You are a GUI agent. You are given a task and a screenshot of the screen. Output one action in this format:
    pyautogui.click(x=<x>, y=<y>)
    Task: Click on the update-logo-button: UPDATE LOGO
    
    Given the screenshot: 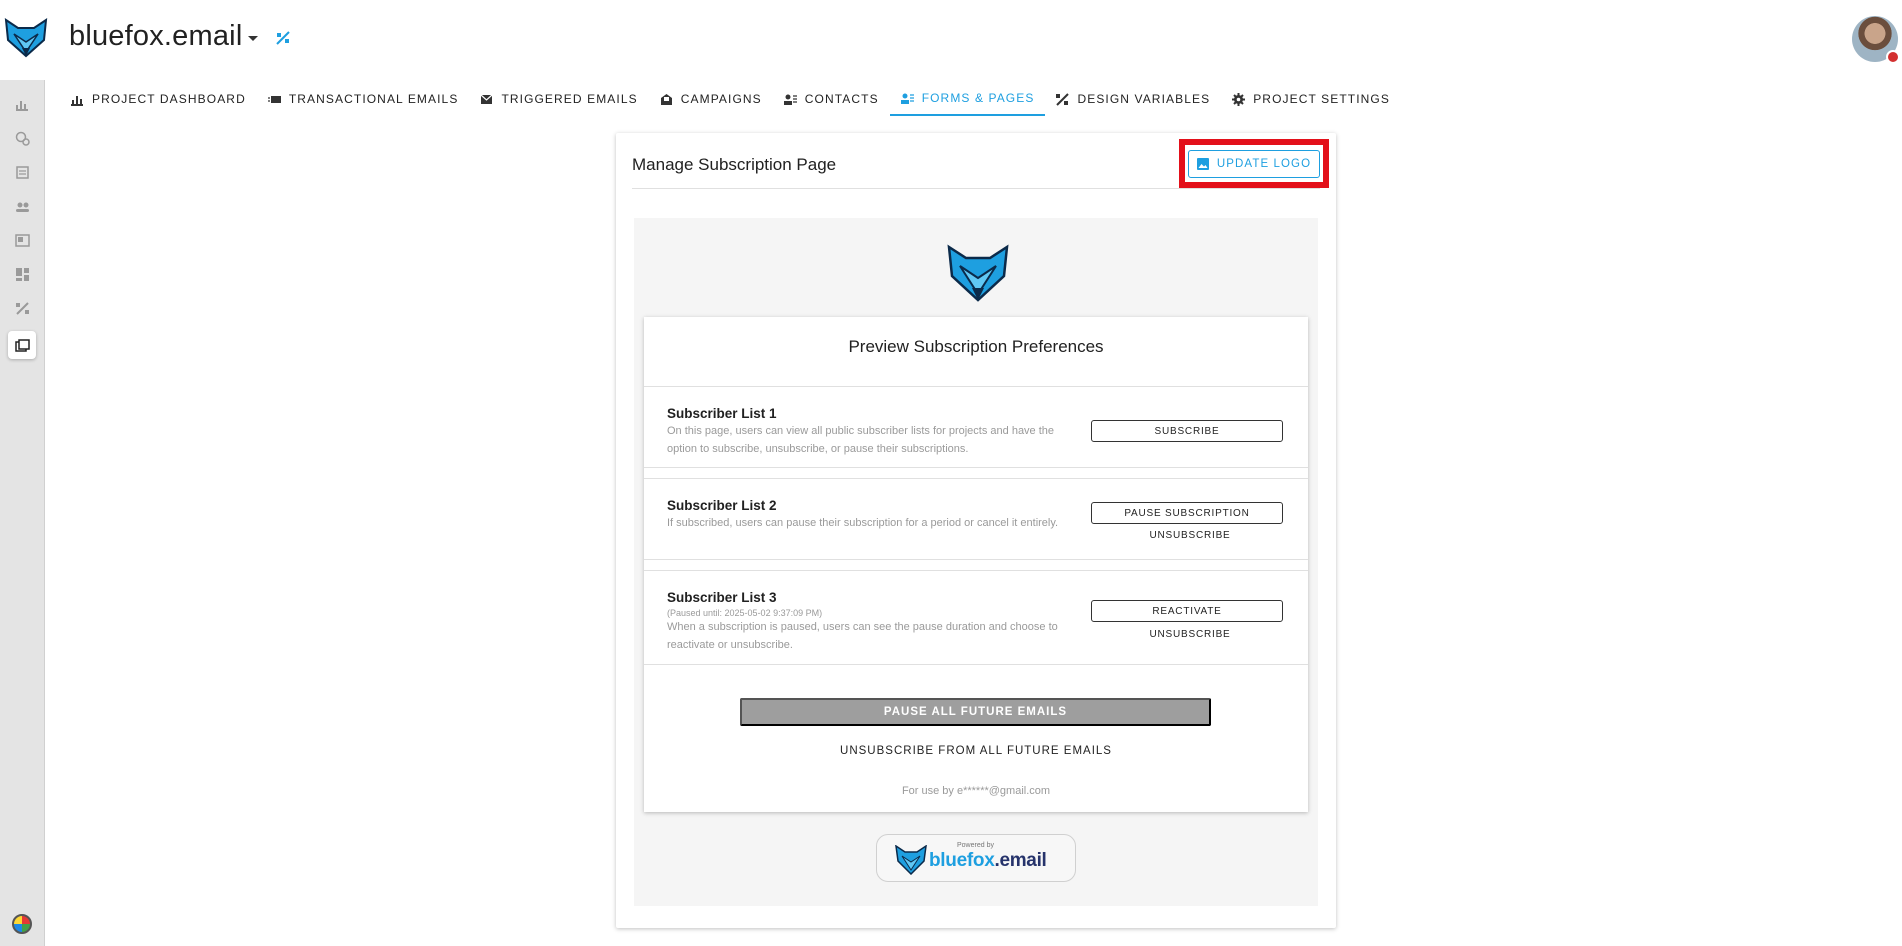 What is the action you would take?
    pyautogui.click(x=1254, y=164)
    